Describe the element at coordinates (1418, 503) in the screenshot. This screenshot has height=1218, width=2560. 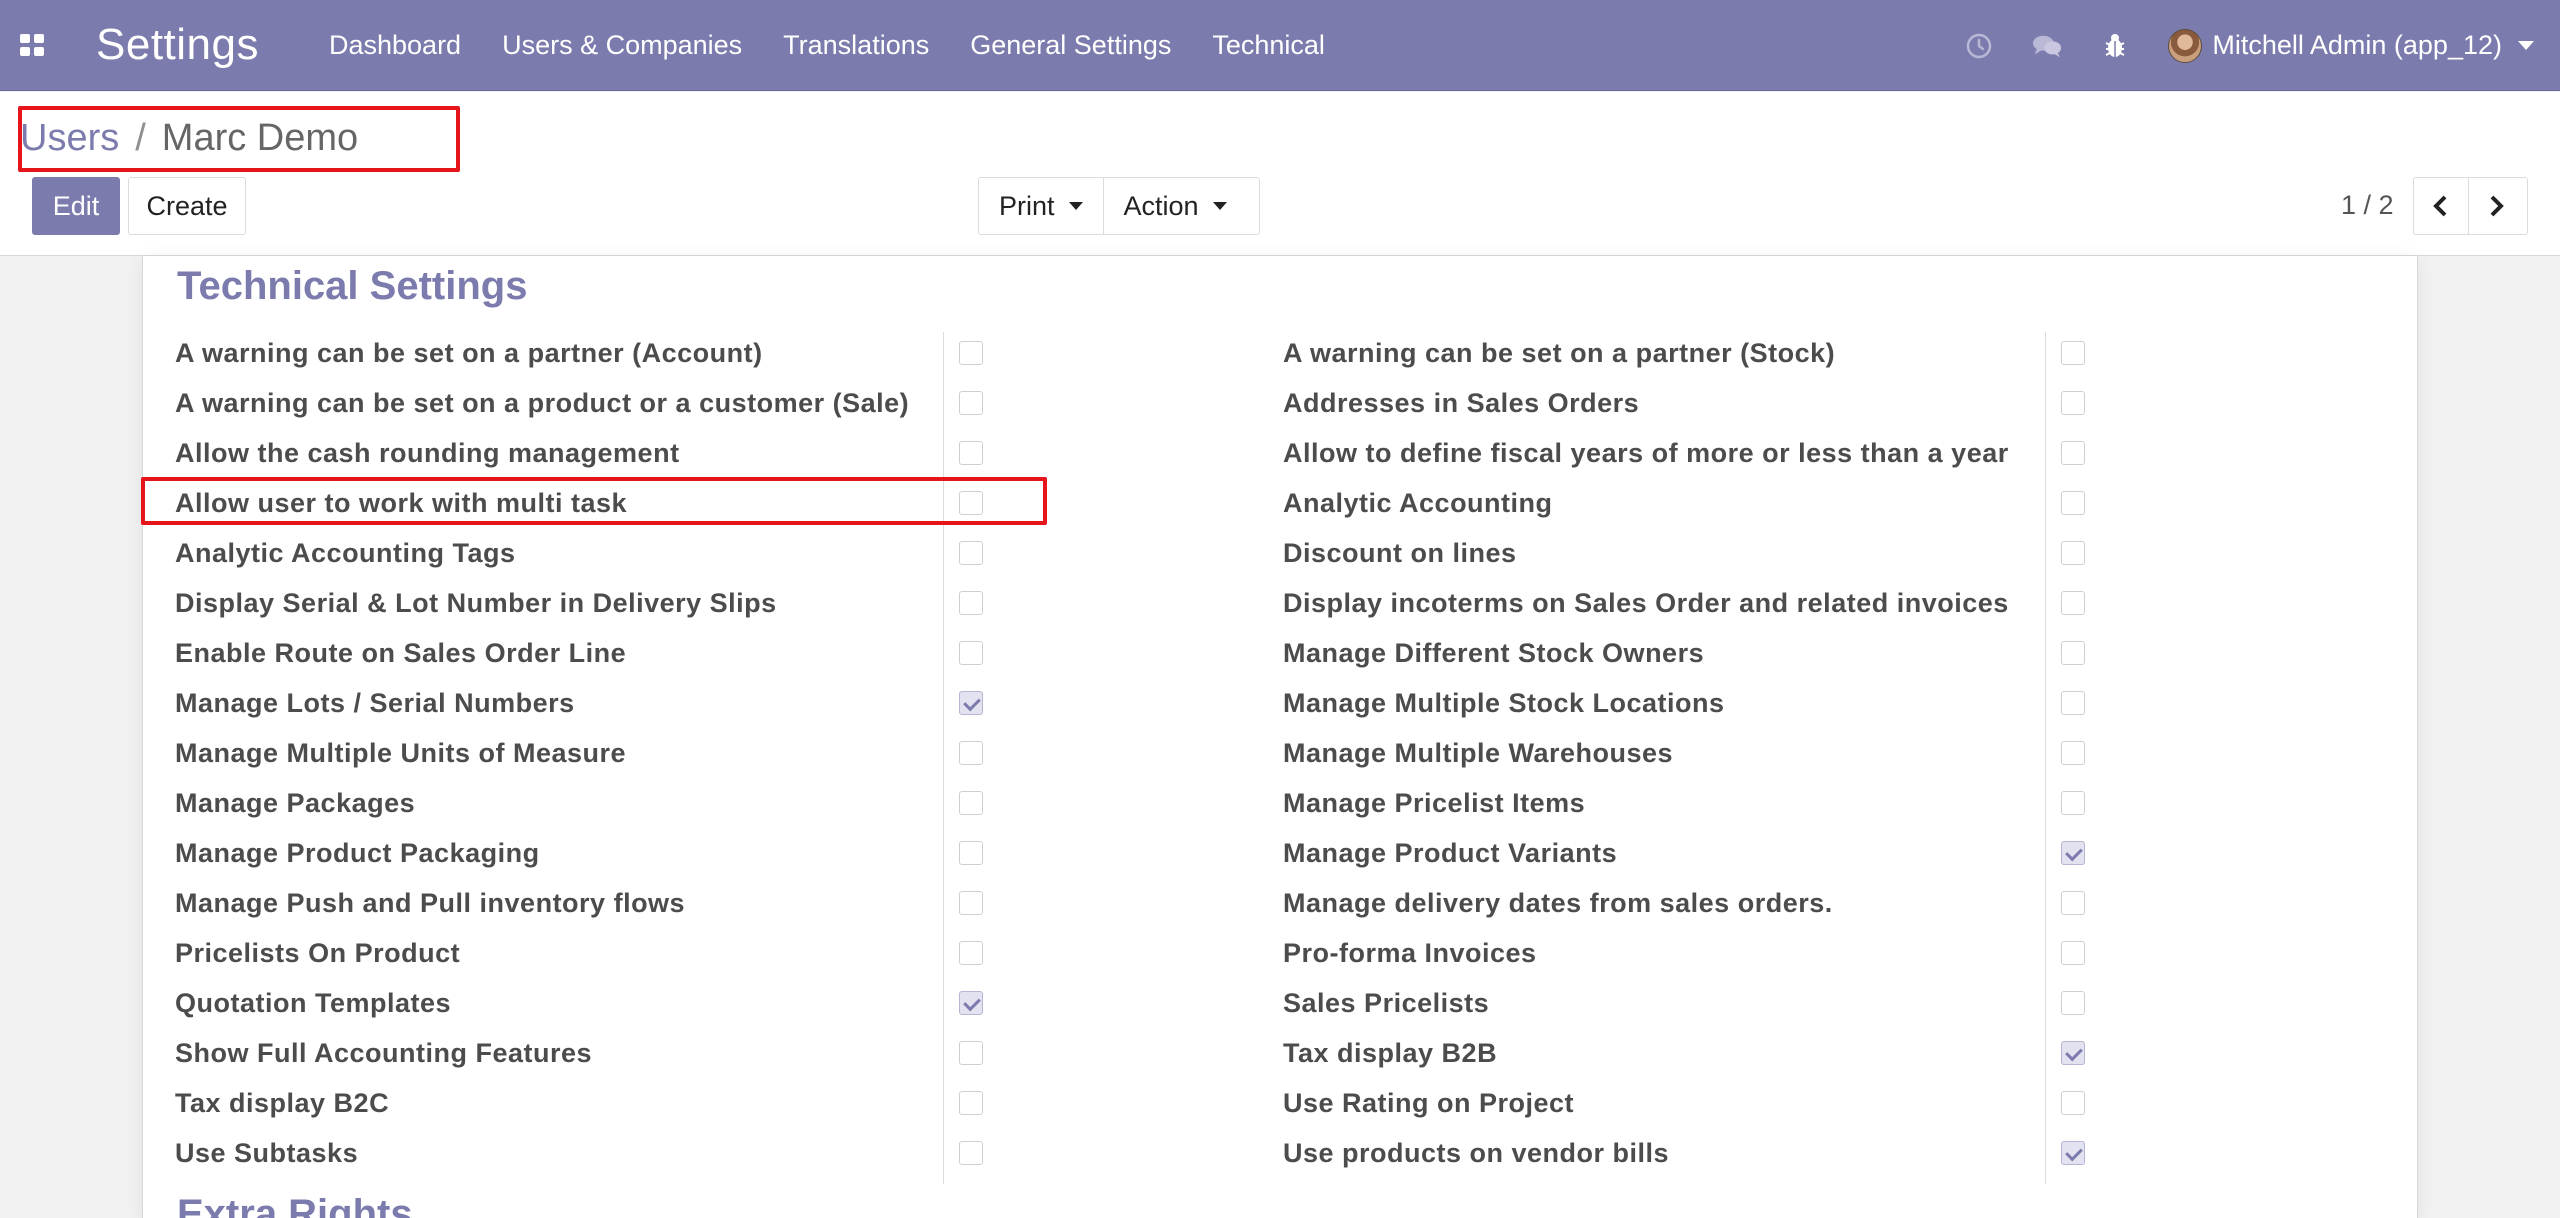
I see `setting-row: Analytic Accounting` at that location.